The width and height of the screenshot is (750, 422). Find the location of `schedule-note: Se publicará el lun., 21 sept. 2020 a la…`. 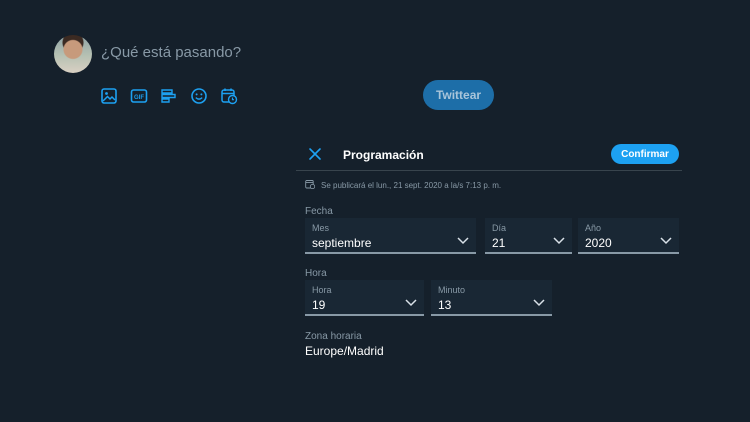

schedule-note: Se publicará el lun., 21 sept. 2020 a la… is located at coordinates (403, 185).